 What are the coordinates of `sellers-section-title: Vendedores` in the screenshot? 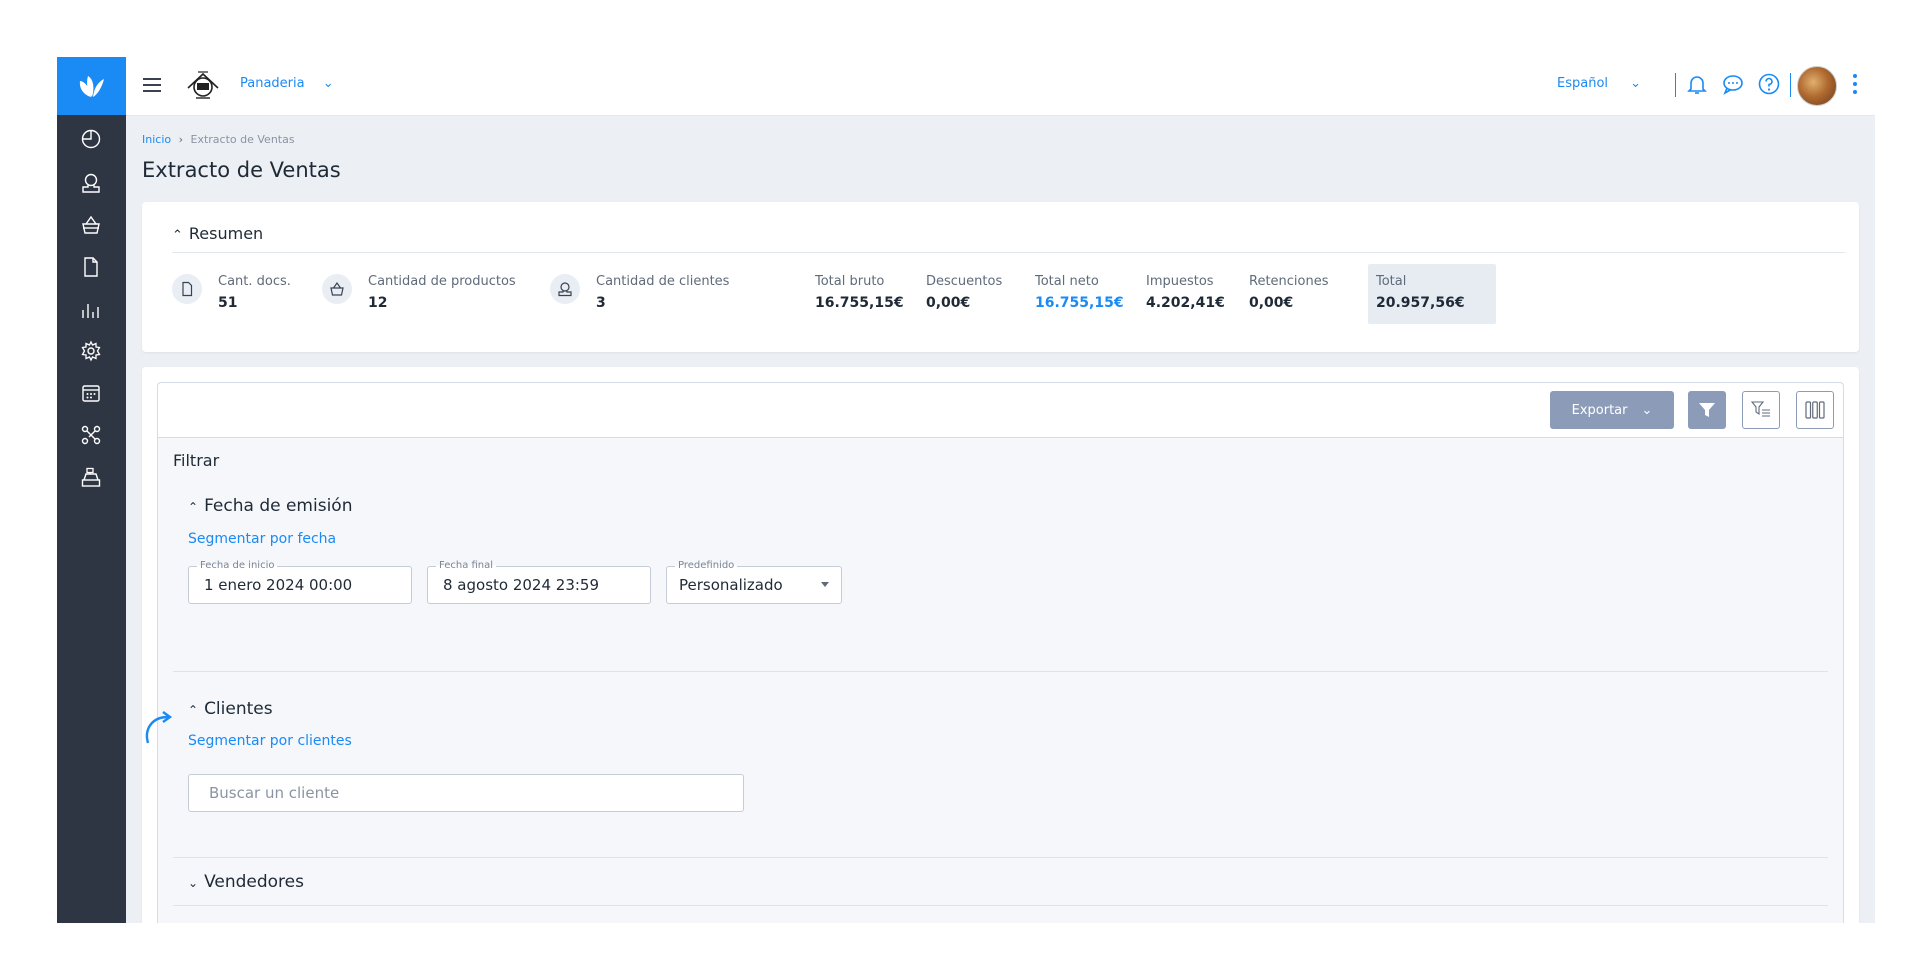 It's located at (254, 882).